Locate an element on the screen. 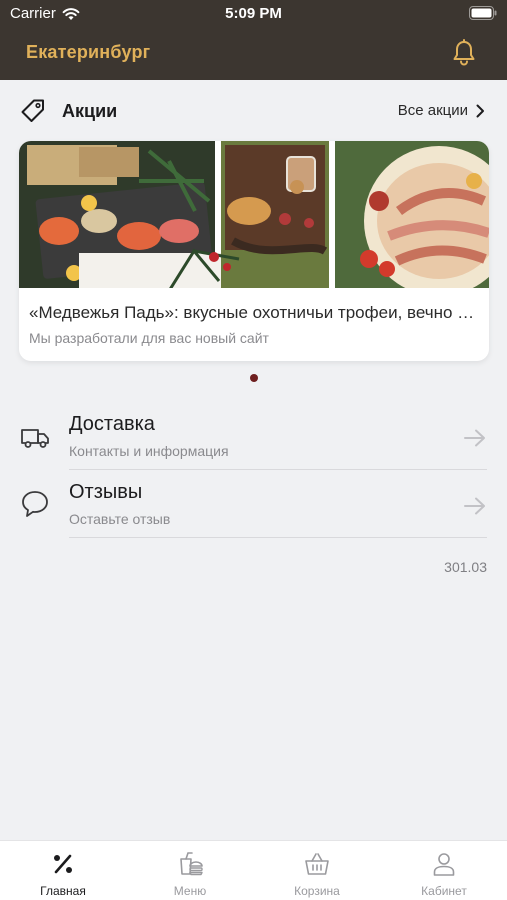 The image size is (507, 900). bell-icon is located at coordinates (464, 53).